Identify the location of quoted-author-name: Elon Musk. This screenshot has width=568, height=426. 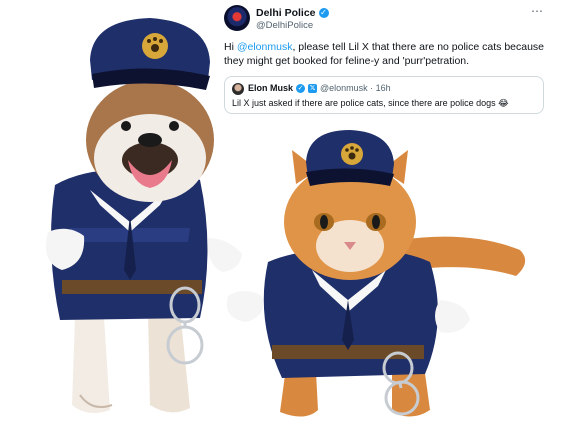
(270, 88).